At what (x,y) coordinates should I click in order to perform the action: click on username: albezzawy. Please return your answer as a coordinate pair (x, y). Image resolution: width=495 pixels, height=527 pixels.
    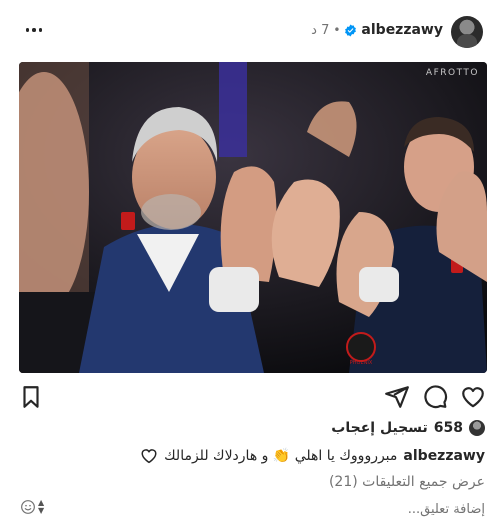
    Looking at the image, I should click on (402, 30).